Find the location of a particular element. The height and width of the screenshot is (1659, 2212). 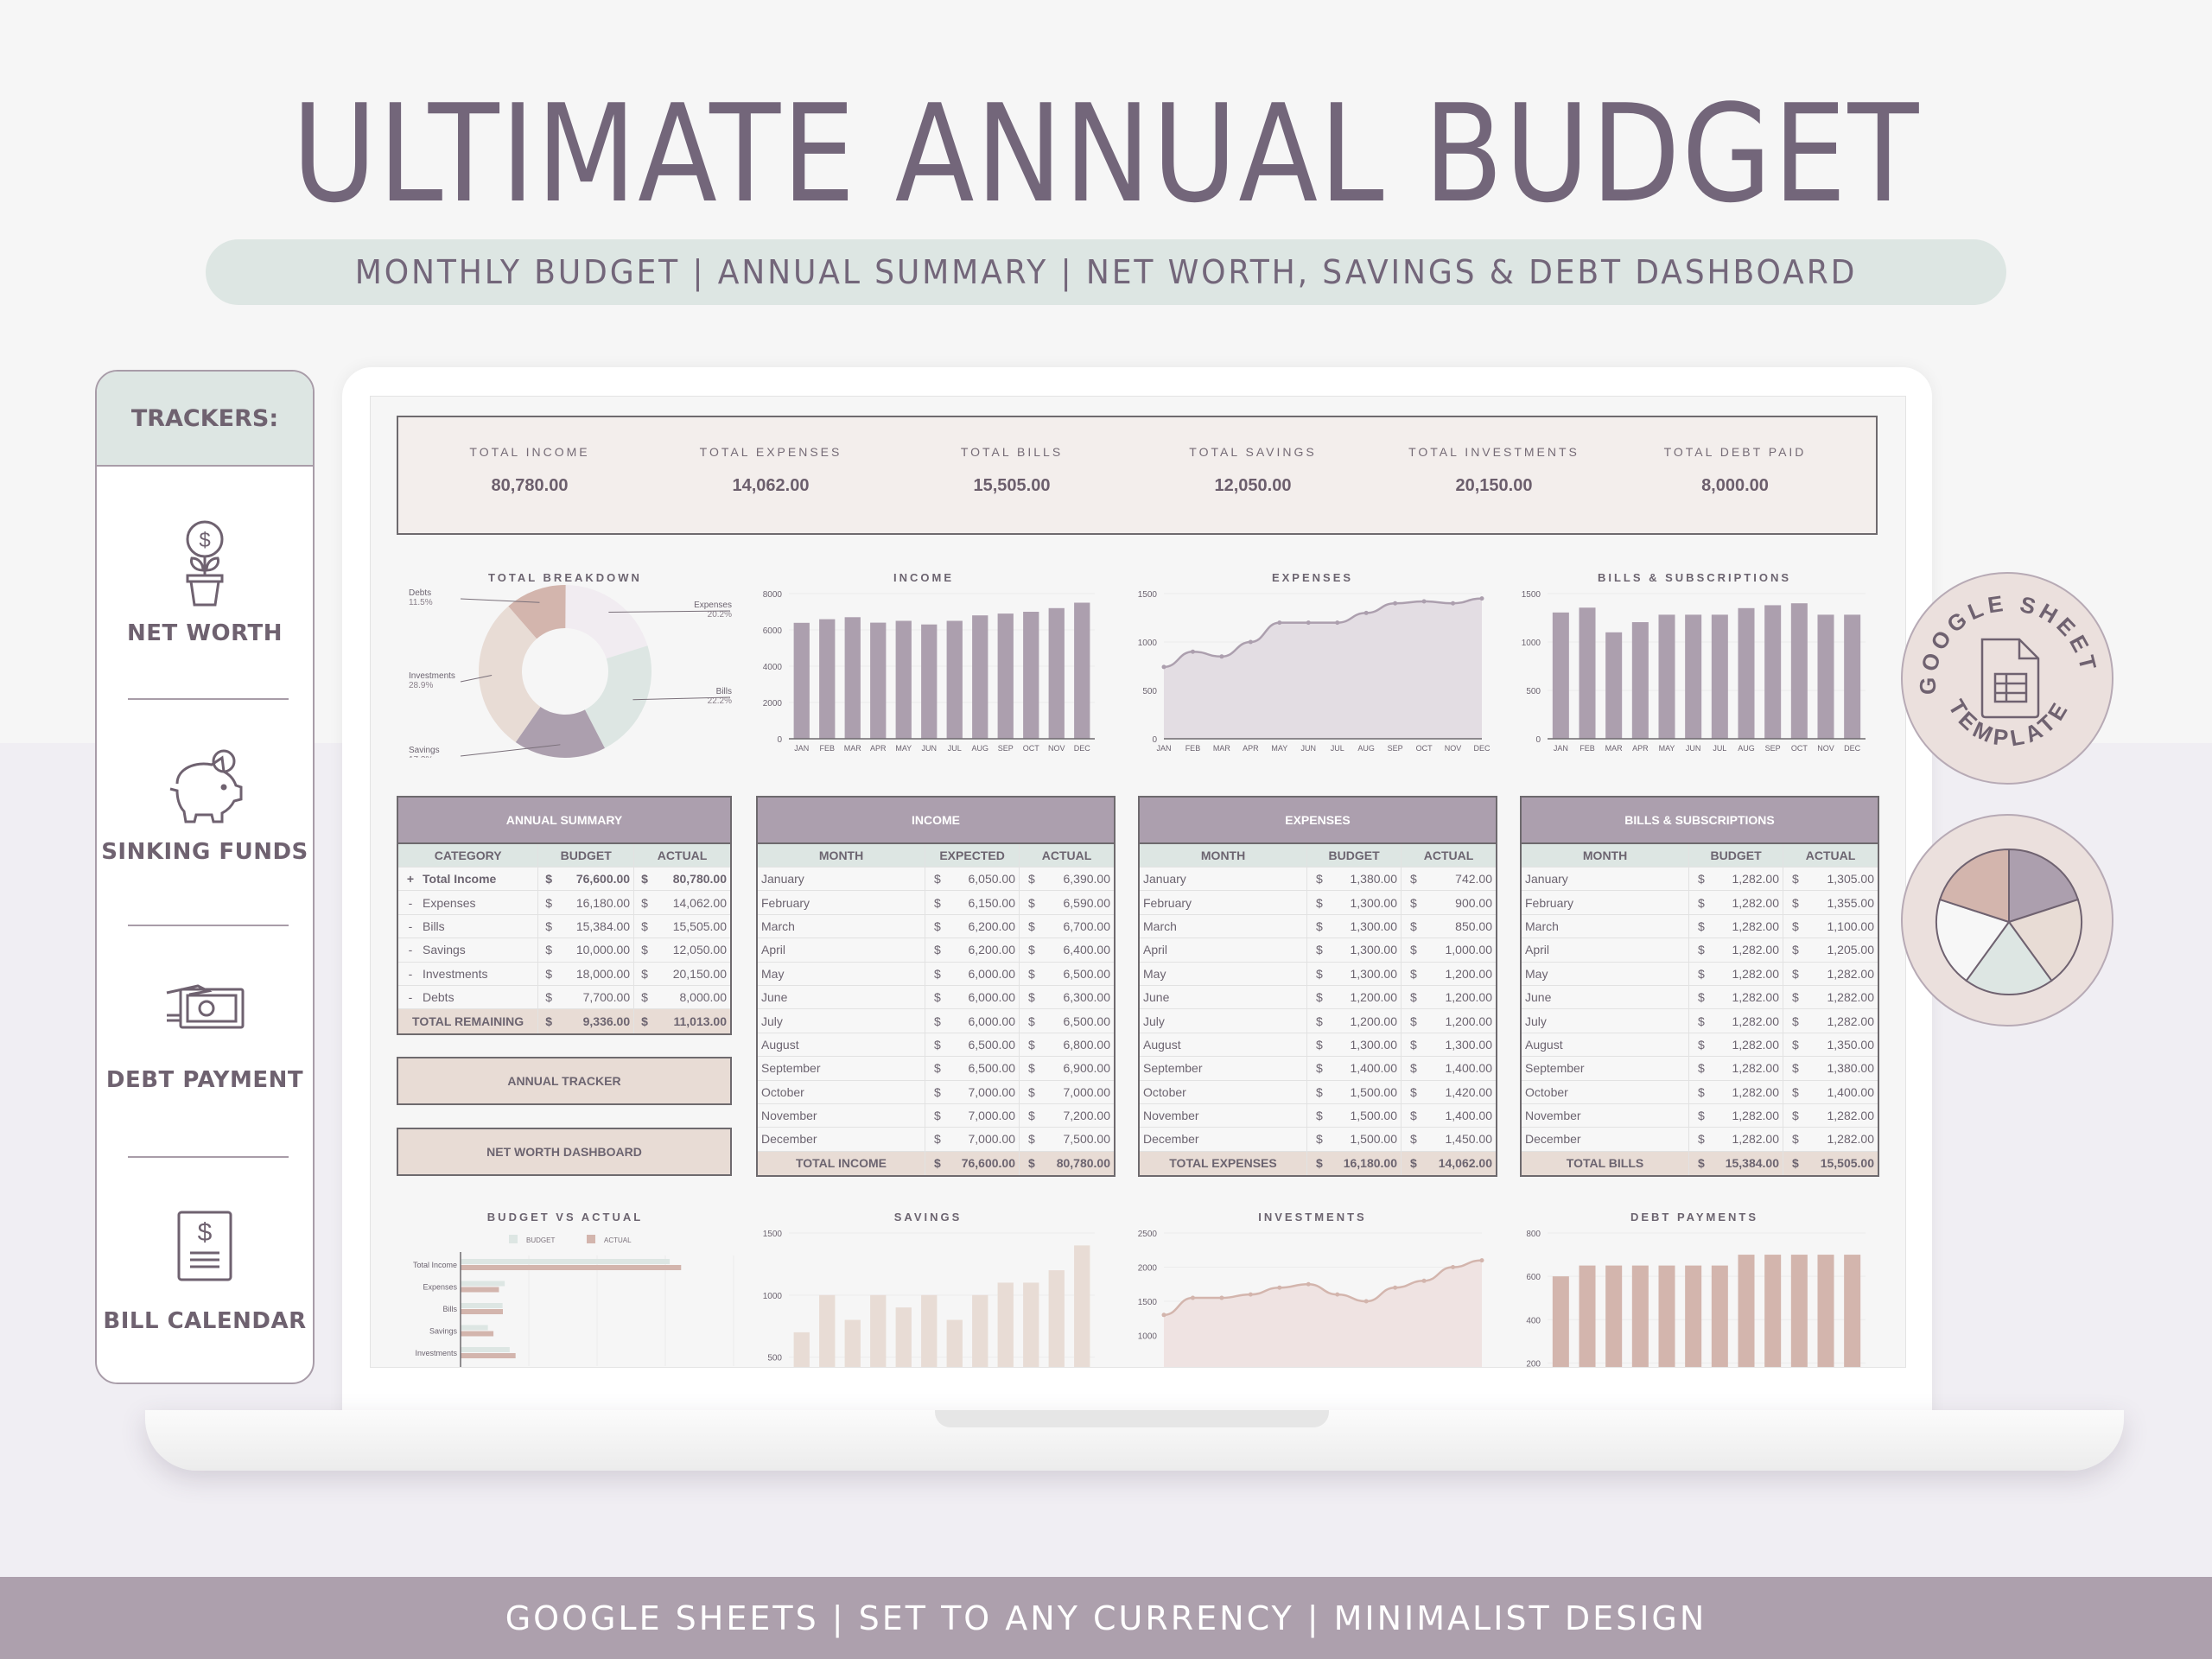

area-fill is located at coordinates (1323, 668).